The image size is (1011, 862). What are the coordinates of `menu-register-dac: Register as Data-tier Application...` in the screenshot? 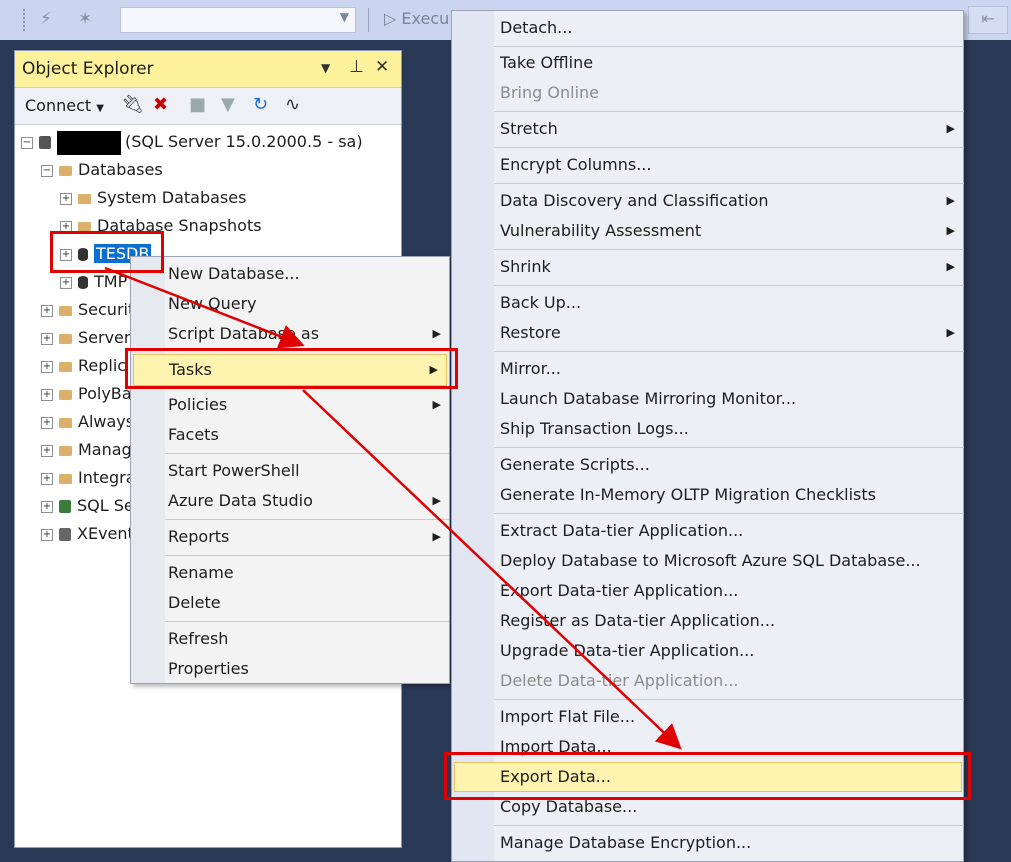 It's located at (637, 621).